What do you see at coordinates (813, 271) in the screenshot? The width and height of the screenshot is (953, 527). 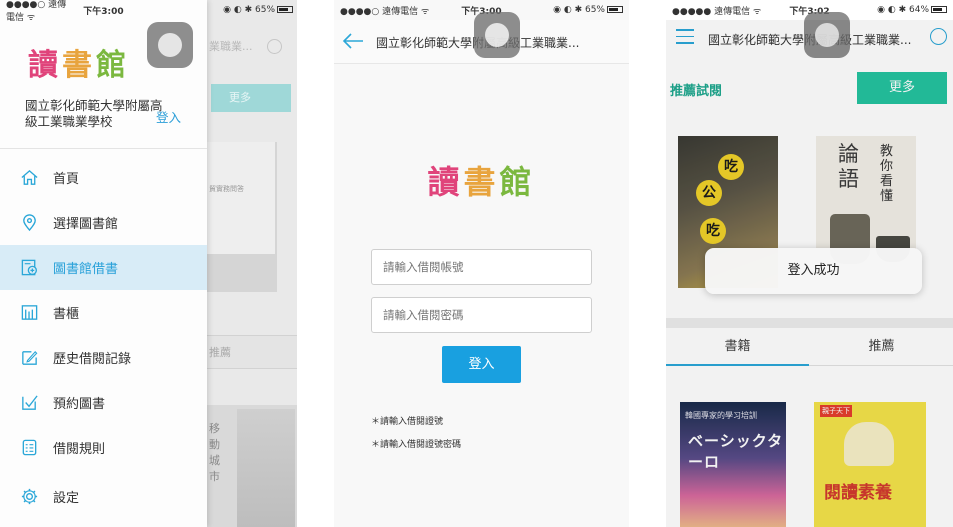 I see `login-success-toast: 登入成功` at bounding box center [813, 271].